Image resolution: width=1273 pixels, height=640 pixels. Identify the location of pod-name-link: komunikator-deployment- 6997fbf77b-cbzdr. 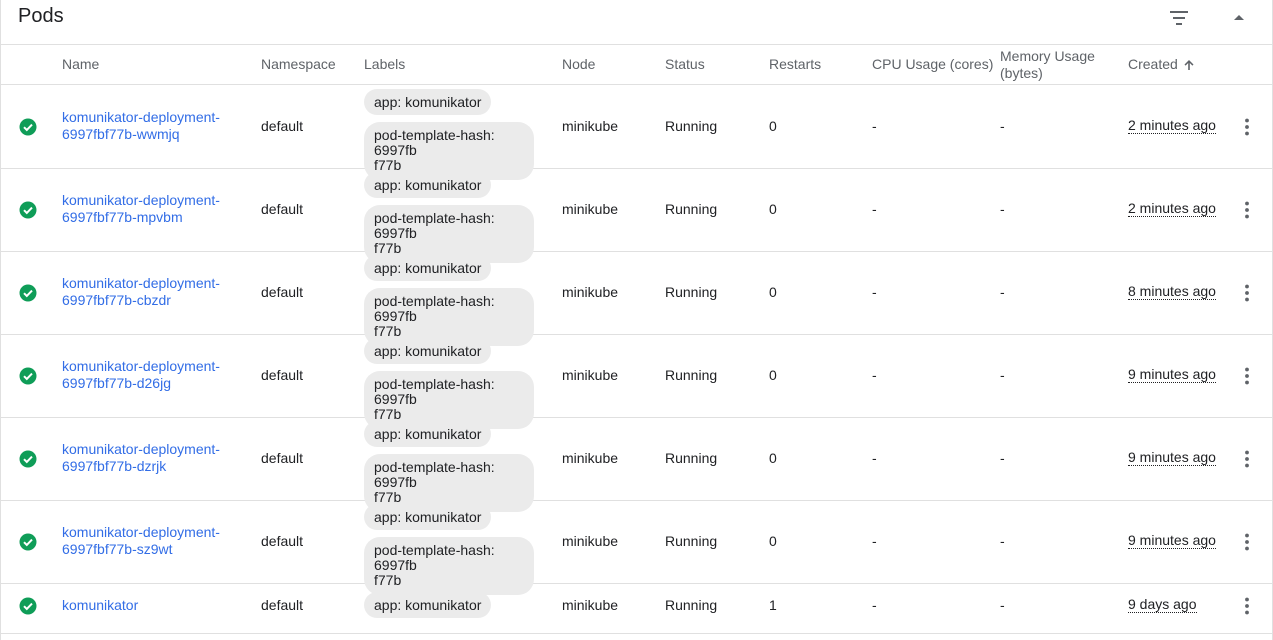
(141, 292).